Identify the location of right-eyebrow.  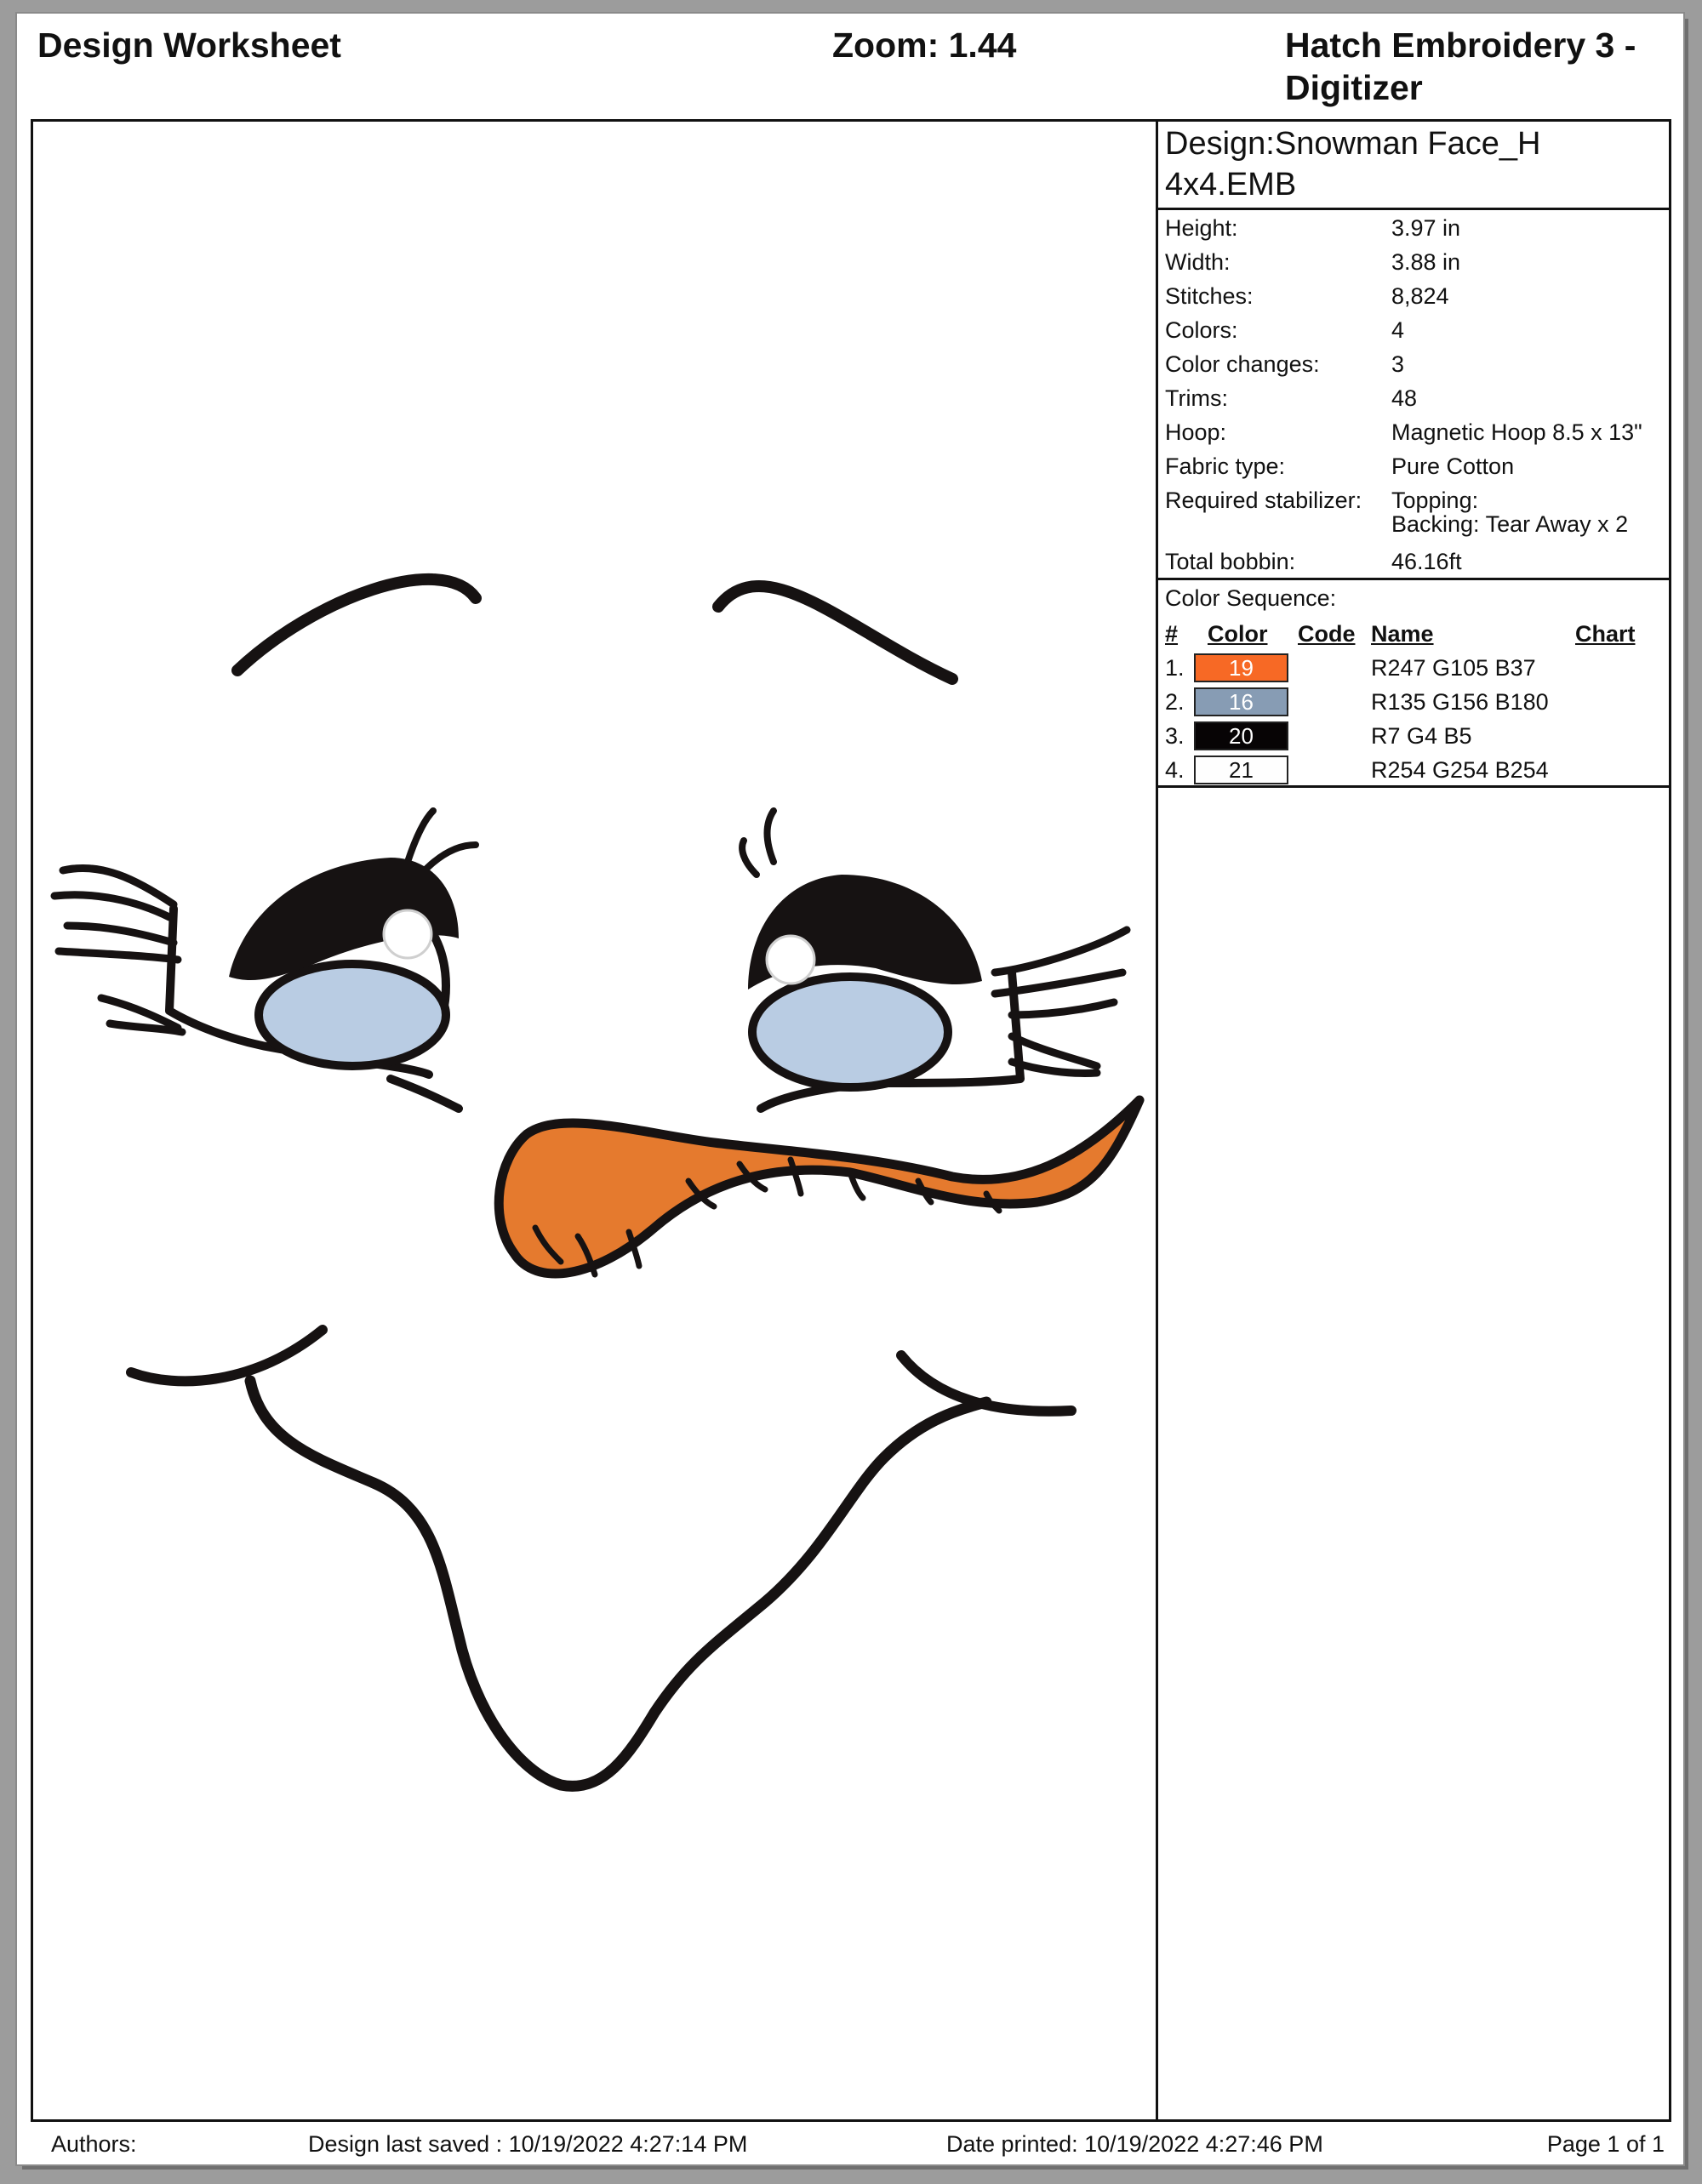
(835, 633).